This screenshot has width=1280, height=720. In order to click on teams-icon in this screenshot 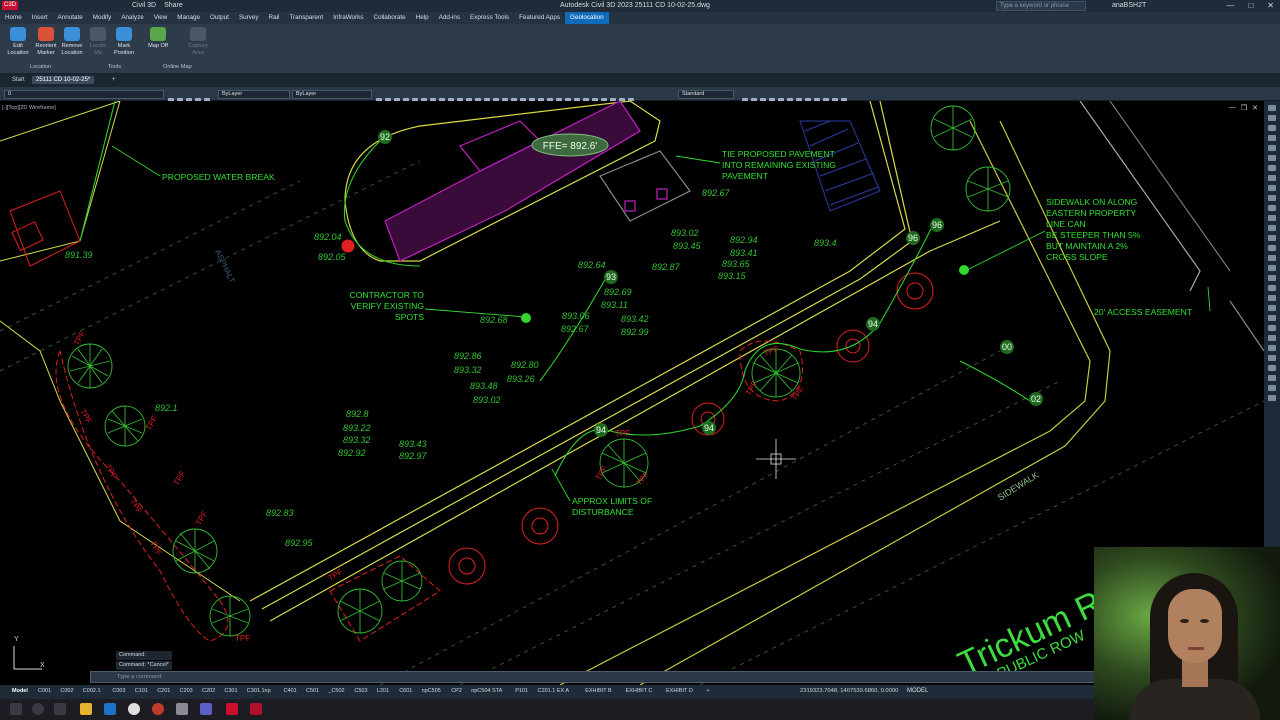, I will do `click(206, 709)`.